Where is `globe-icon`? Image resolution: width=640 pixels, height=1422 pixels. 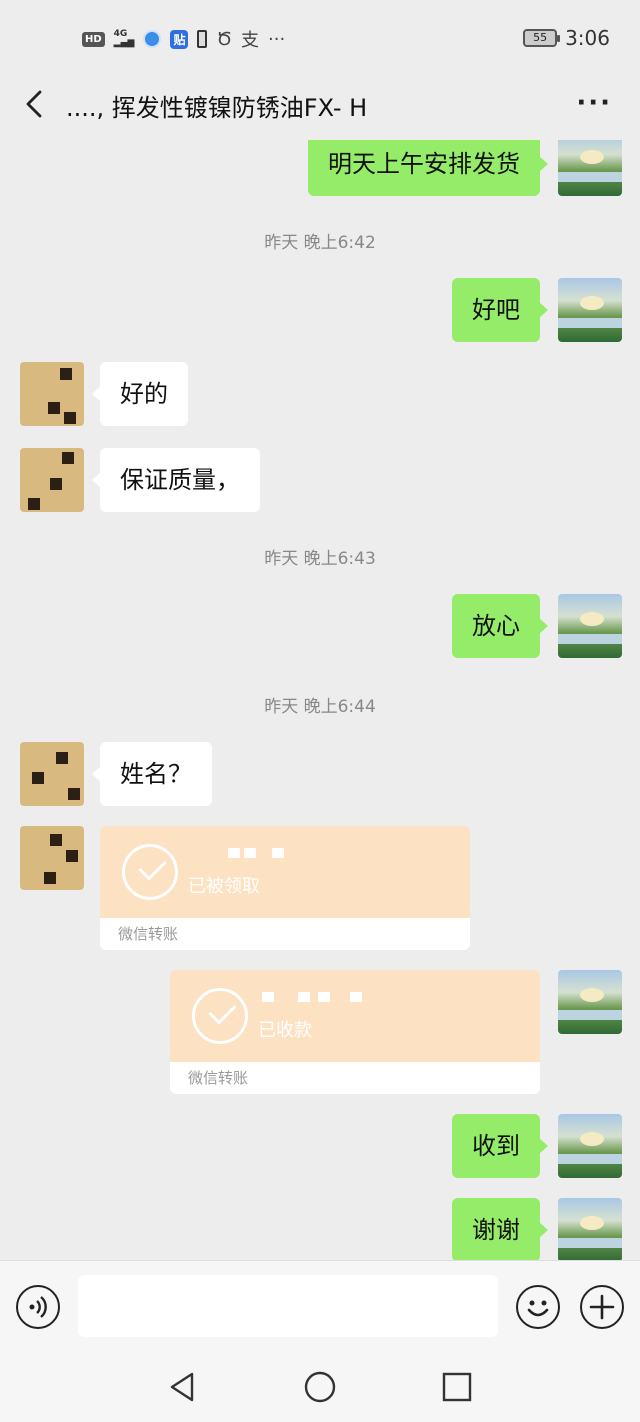 globe-icon is located at coordinates (152, 39).